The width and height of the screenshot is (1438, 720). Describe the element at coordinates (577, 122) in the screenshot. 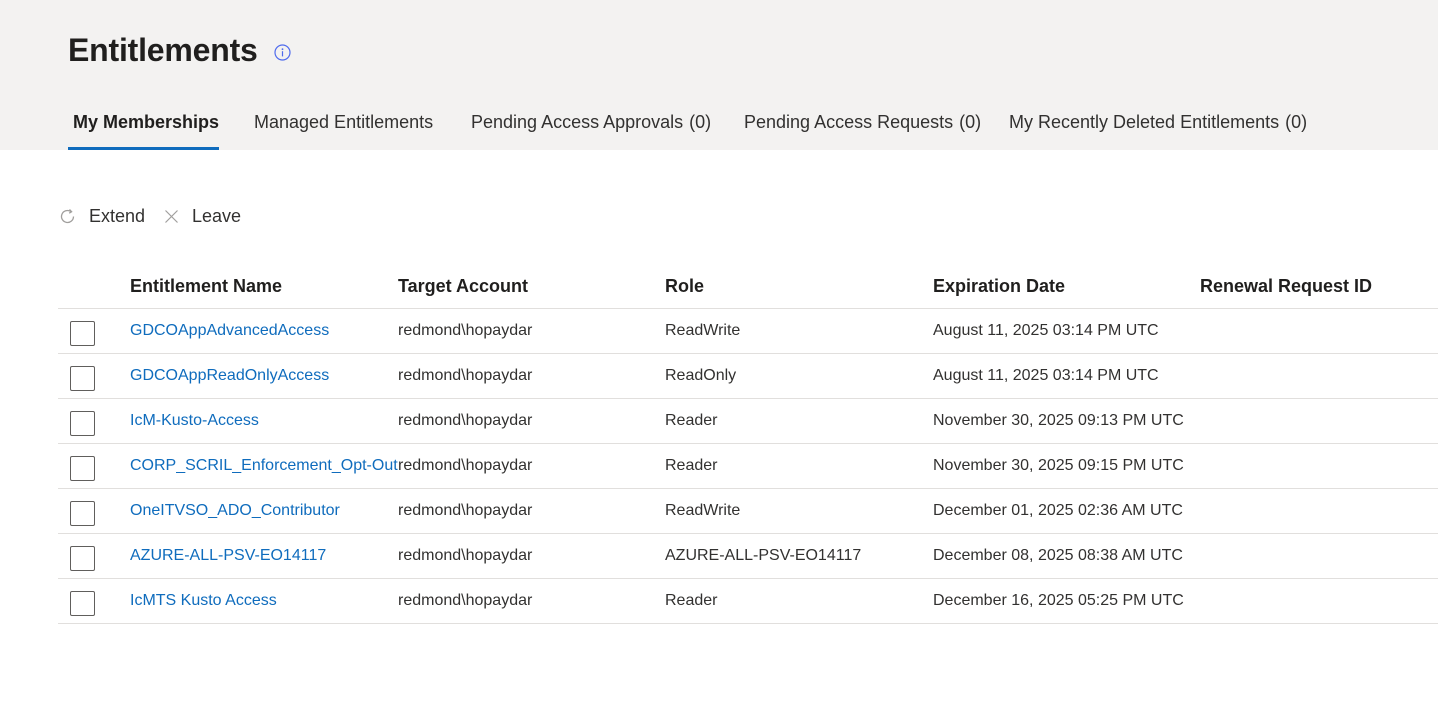

I see `tab-label: Pending Access Approvals` at that location.